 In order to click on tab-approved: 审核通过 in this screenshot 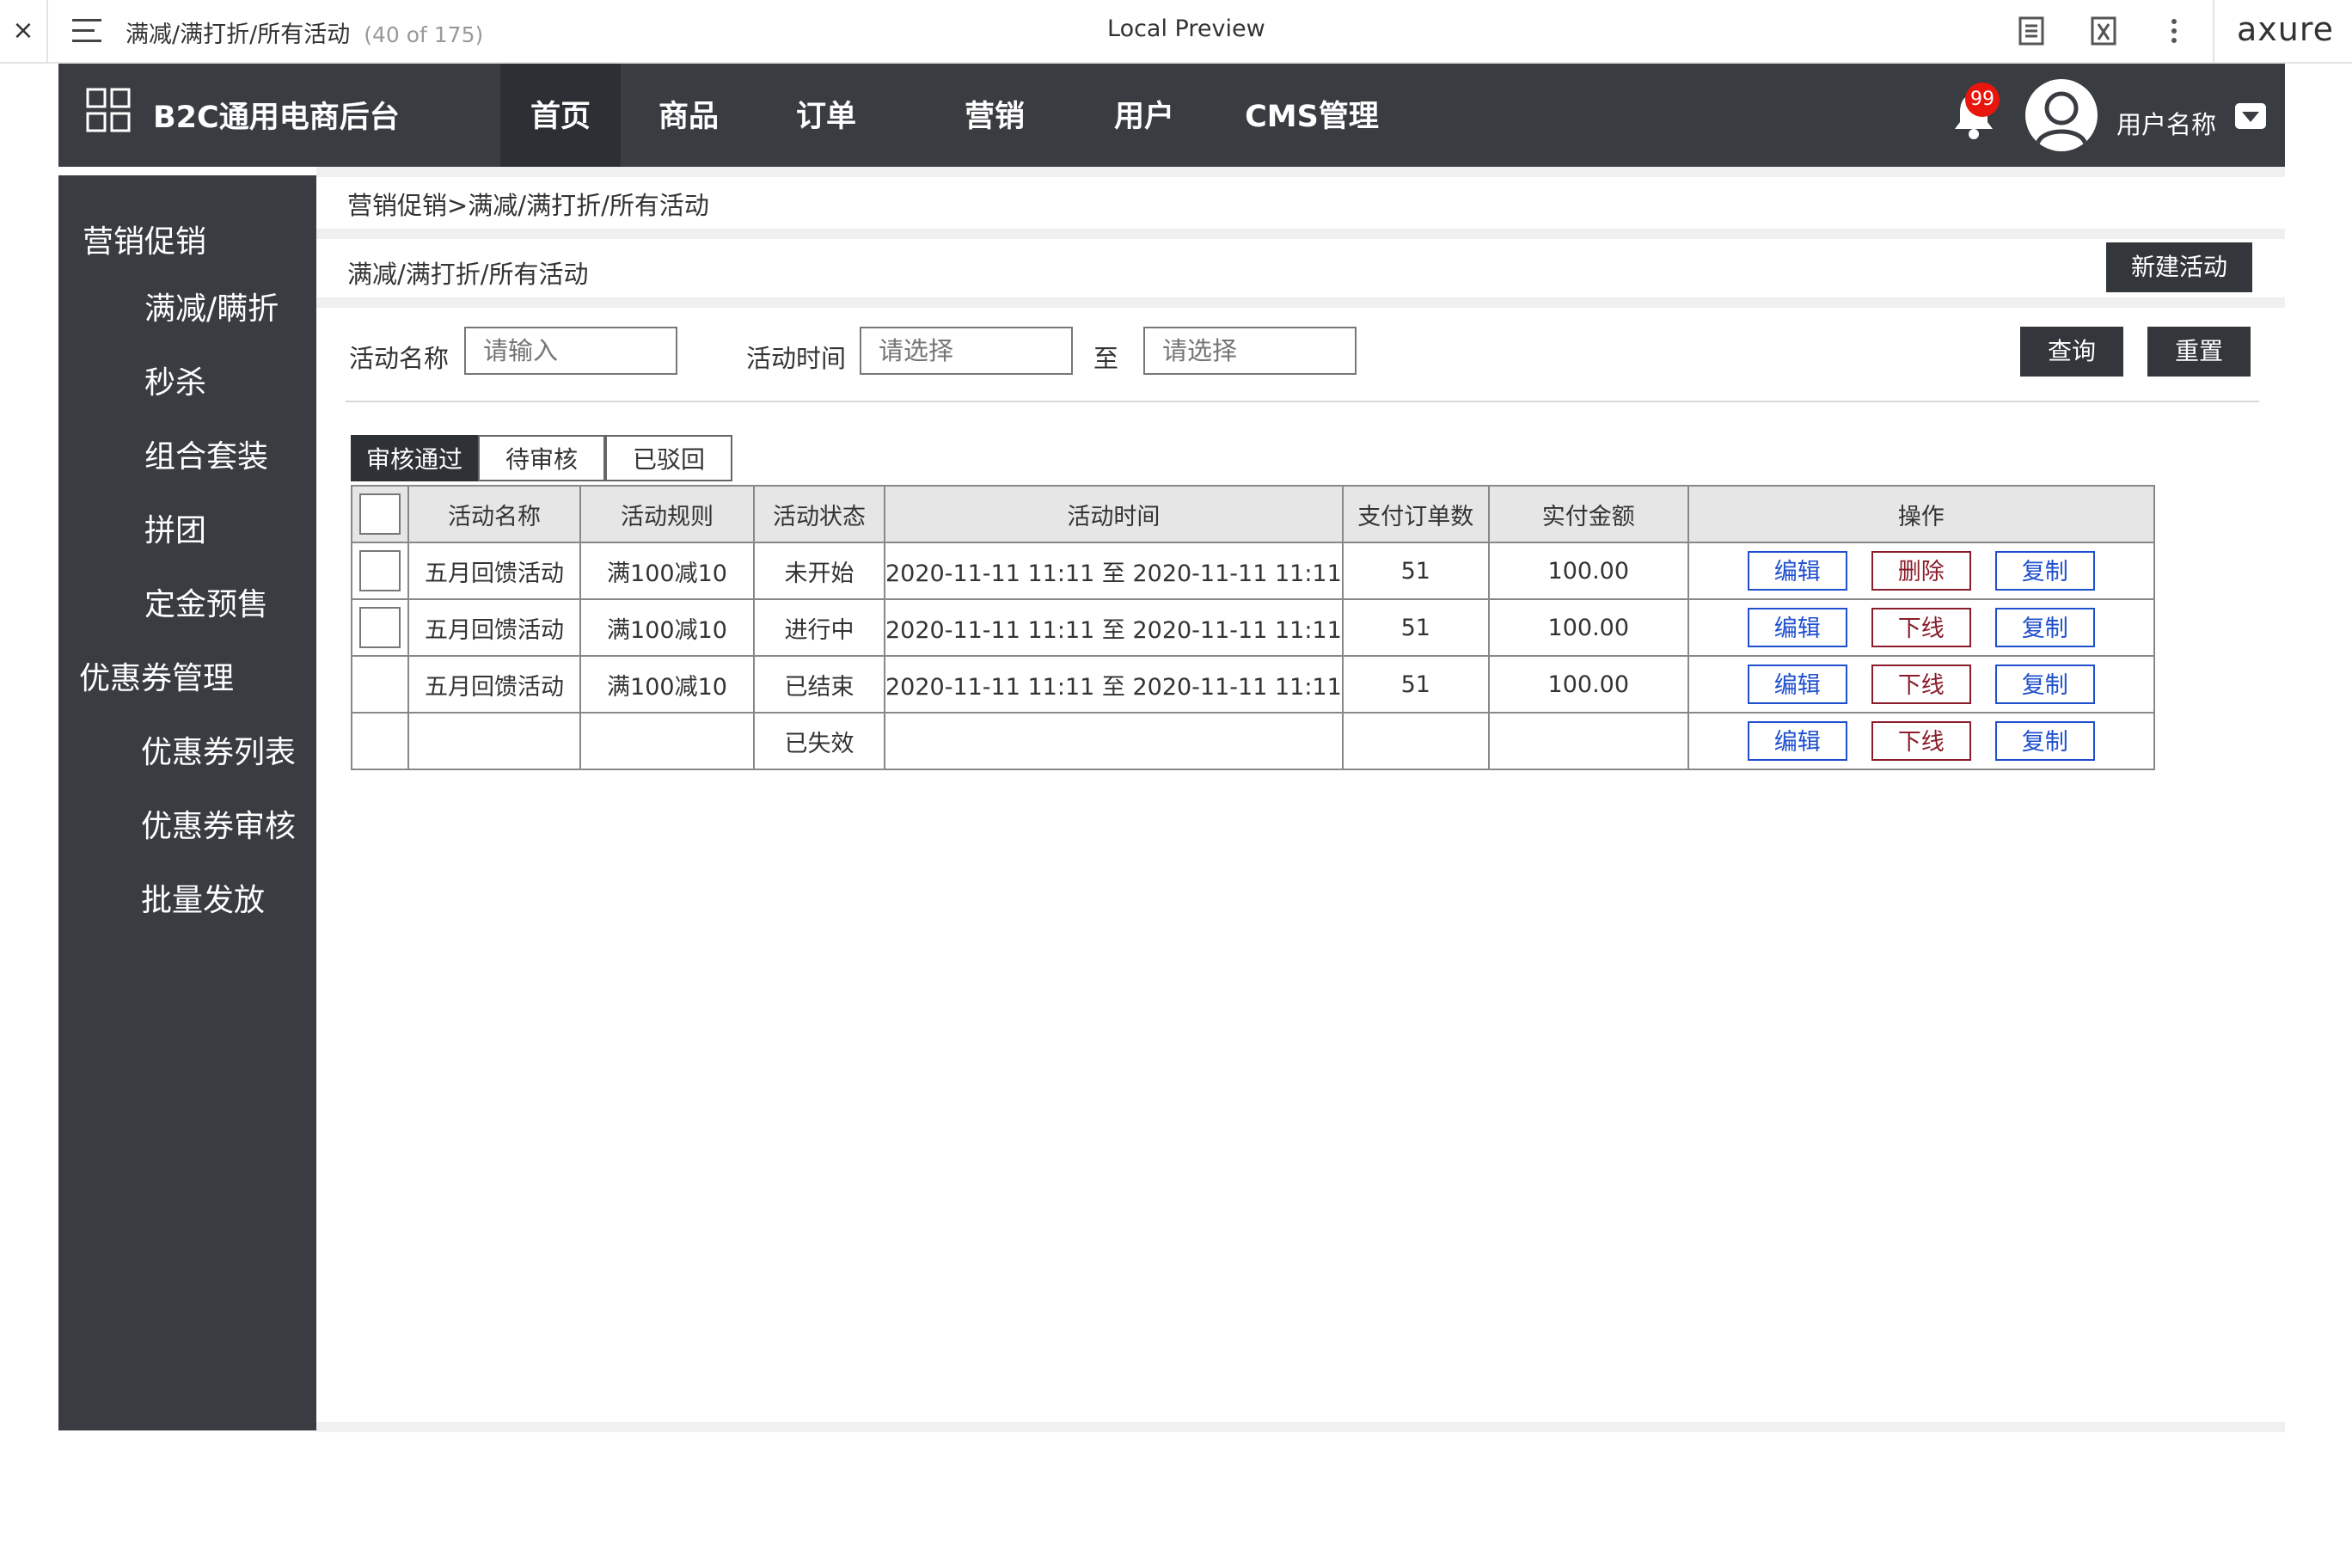, I will do `click(414, 458)`.